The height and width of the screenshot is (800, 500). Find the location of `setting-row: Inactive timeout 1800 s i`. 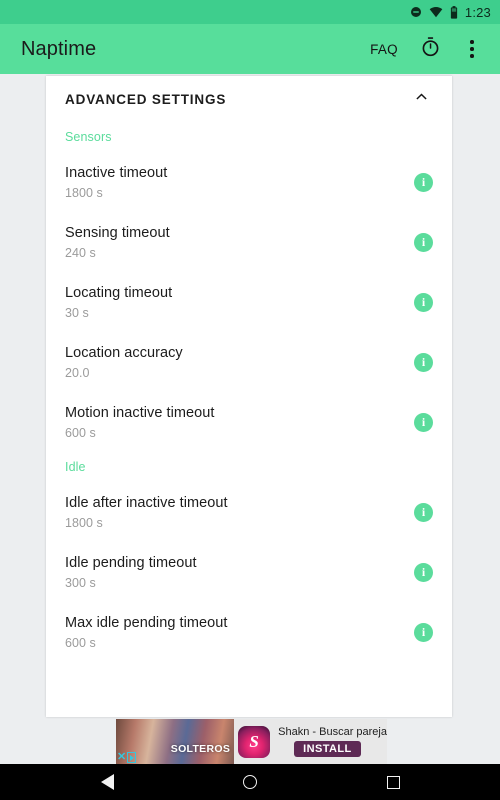

setting-row: Inactive timeout 1800 s i is located at coordinates (249, 182).